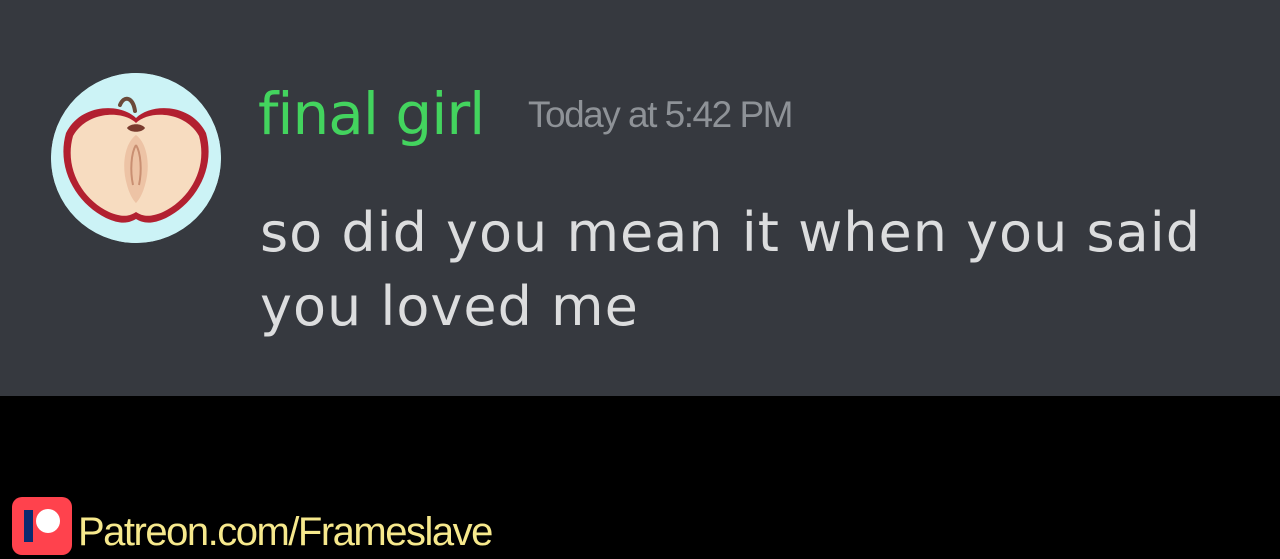  What do you see at coordinates (28, 526) in the screenshot?
I see `patreon-icon-bar` at bounding box center [28, 526].